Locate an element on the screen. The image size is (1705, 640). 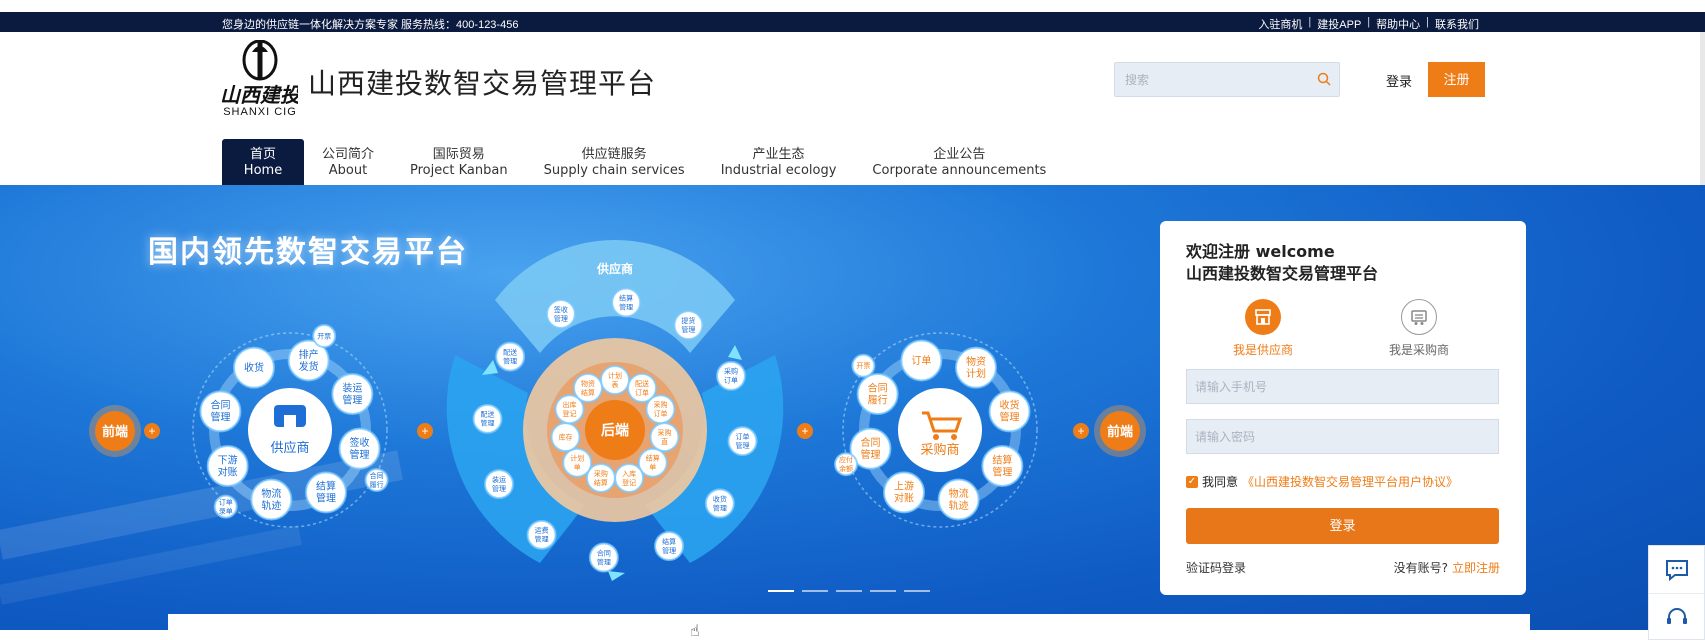
top-link-app: 建投APP is located at coordinates (1339, 24).